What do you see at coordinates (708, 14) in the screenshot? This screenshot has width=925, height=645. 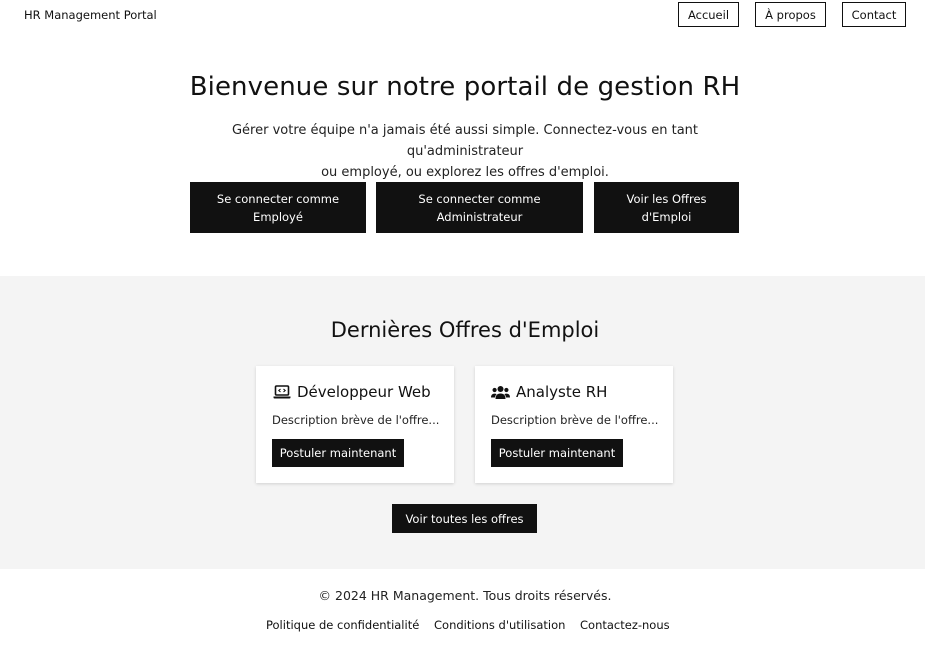 I see `nav-accueil-button: Accueil` at bounding box center [708, 14].